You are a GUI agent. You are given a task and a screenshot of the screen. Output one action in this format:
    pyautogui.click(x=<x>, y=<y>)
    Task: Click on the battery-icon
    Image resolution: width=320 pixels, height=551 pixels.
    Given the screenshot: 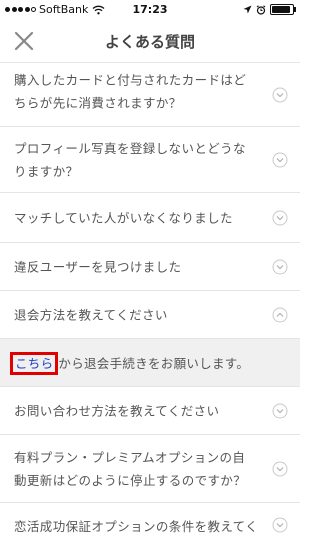 What is the action you would take?
    pyautogui.click(x=283, y=9)
    